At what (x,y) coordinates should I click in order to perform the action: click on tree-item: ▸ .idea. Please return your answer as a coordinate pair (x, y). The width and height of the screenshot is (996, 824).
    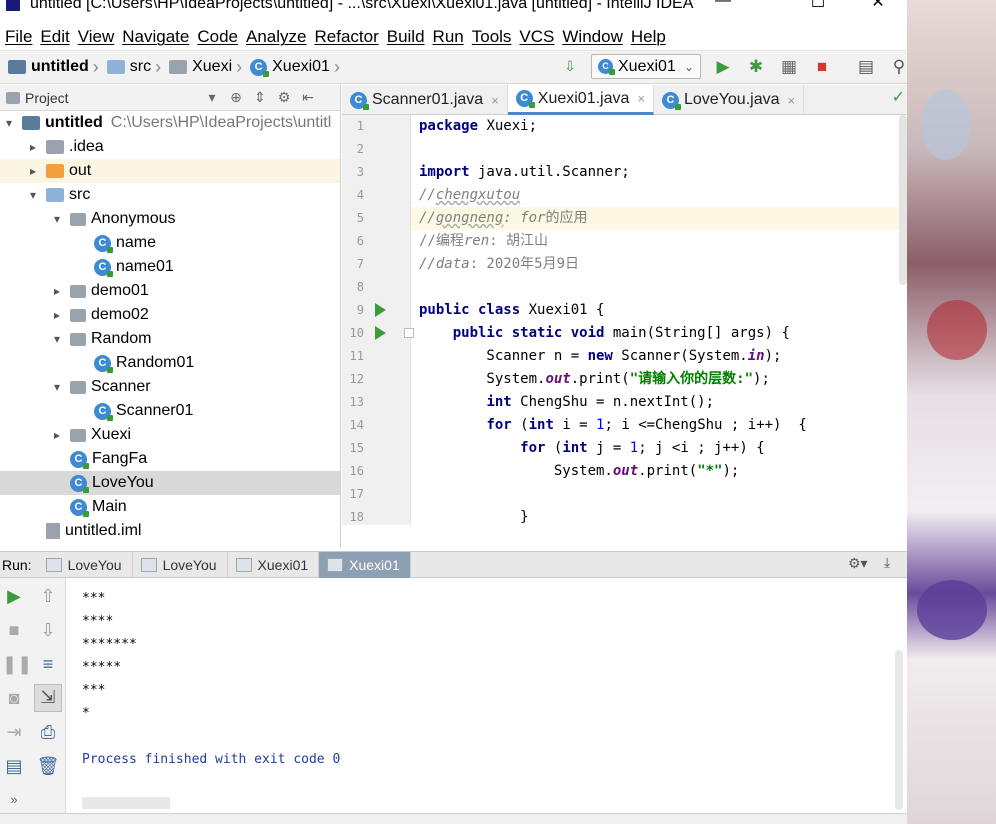
    Looking at the image, I should click on (170, 147).